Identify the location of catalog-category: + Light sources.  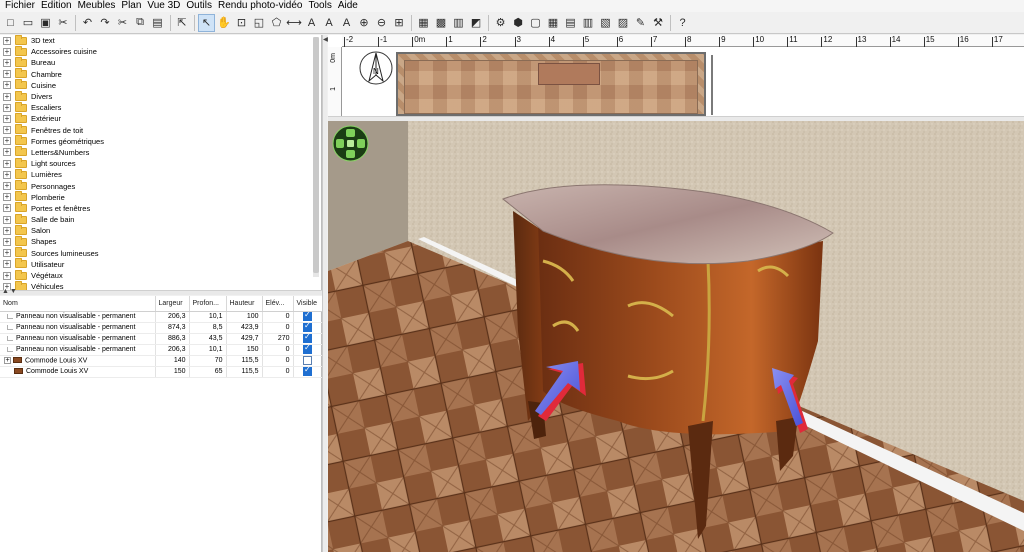
(160, 163).